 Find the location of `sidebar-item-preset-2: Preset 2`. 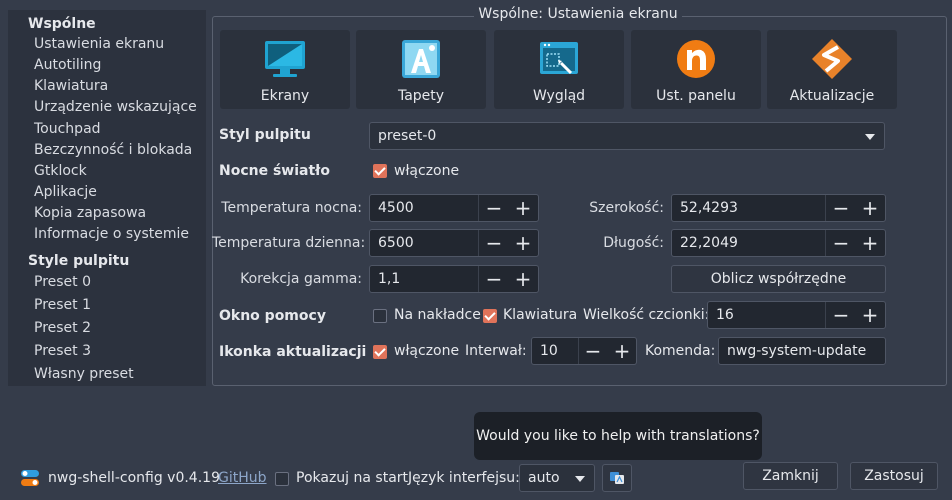

sidebar-item-preset-2: Preset 2 is located at coordinates (62, 328).